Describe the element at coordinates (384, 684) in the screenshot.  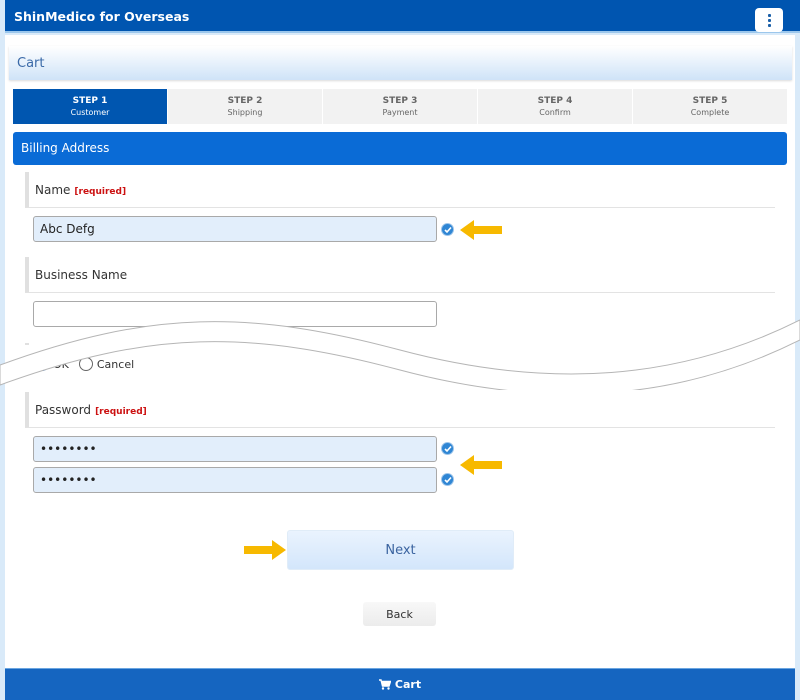
I see `shopping-cart-icon` at that location.